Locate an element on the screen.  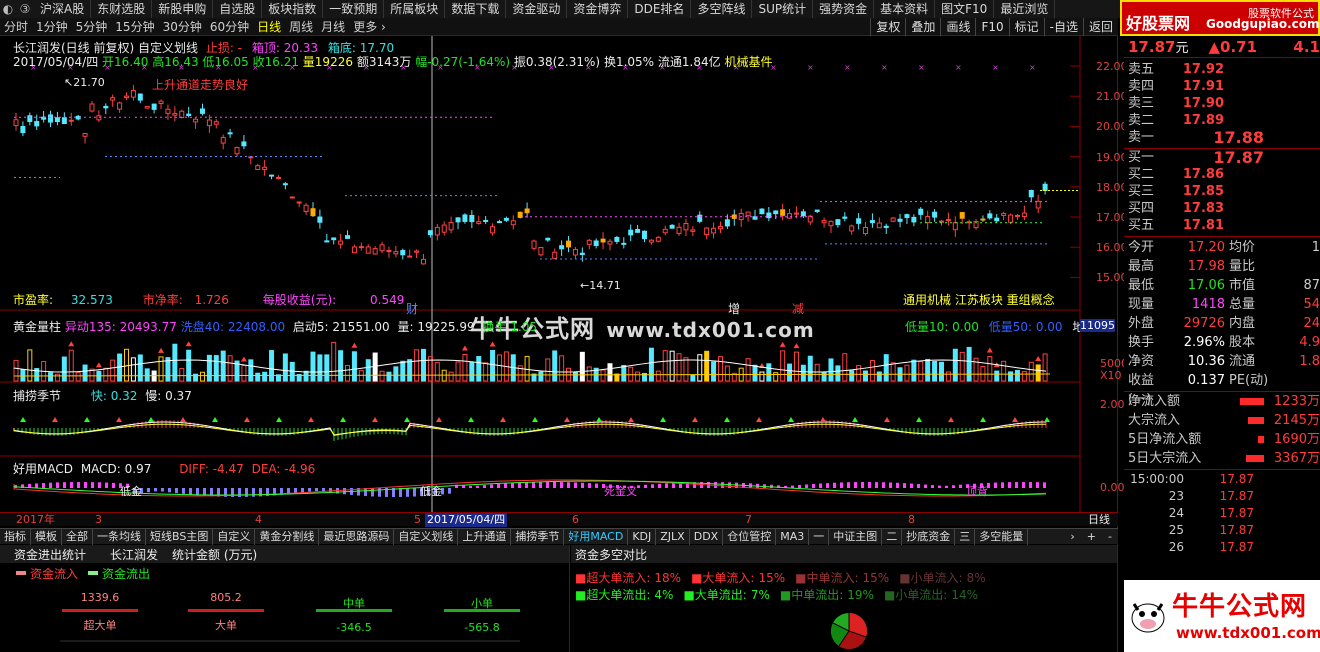
indicator-tab: 自定义 is located at coordinates (234, 536).